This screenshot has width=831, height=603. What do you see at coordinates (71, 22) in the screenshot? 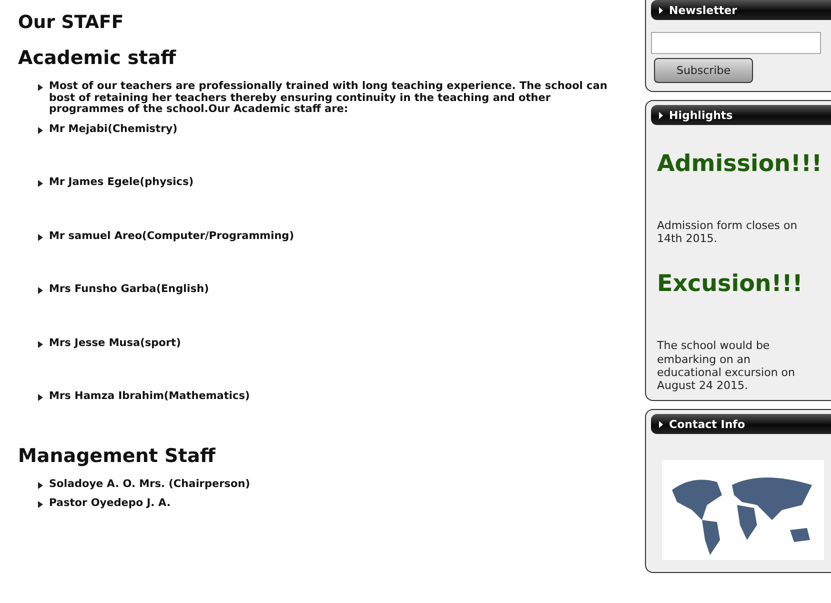
I see `page-title: Our STAFF` at bounding box center [71, 22].